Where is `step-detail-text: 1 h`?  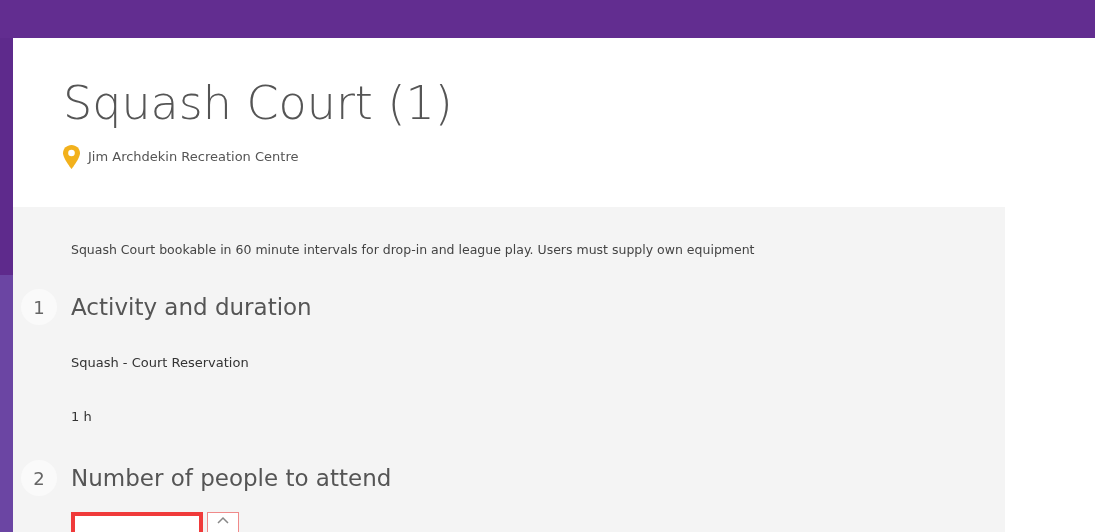
step-detail-text: 1 h is located at coordinates (82, 416).